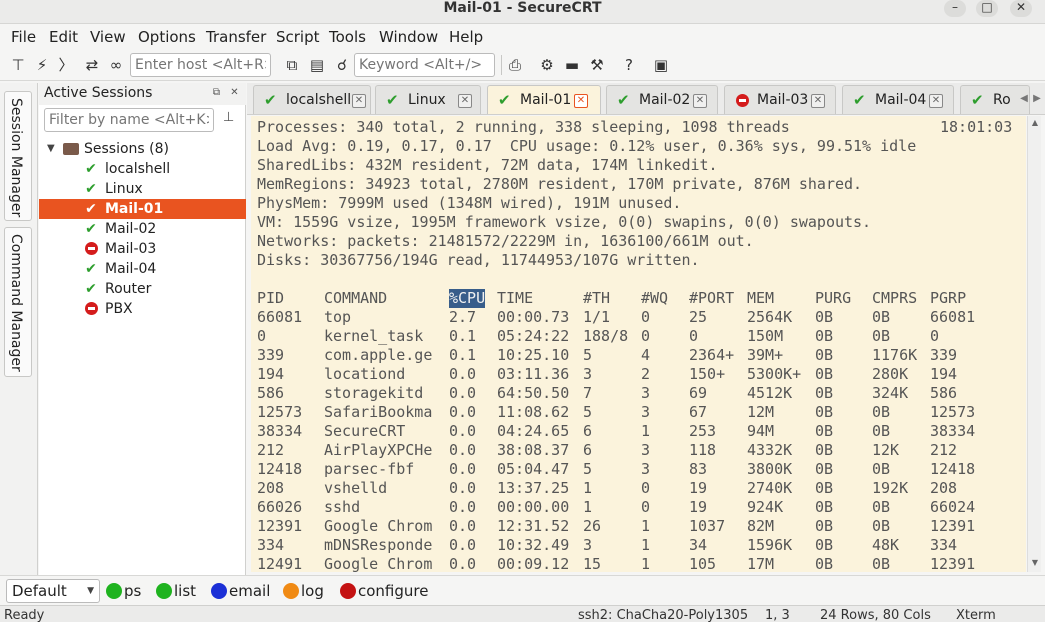 The height and width of the screenshot is (622, 1045). I want to click on email-button: email, so click(240, 592).